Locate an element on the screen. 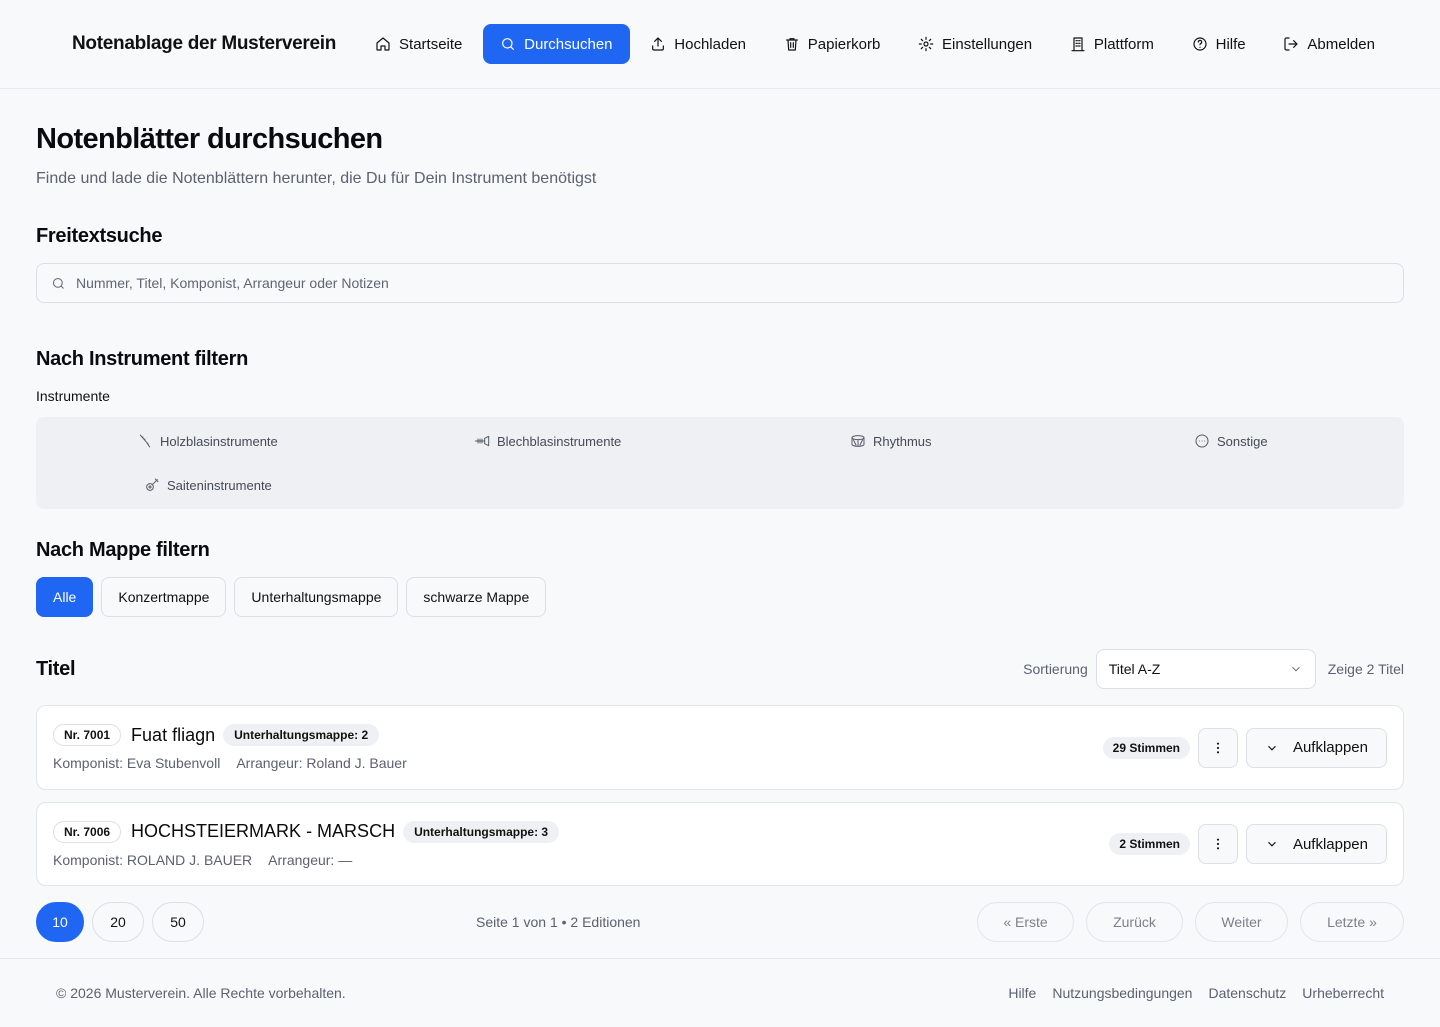  titles-heading: Titel is located at coordinates (56, 668).